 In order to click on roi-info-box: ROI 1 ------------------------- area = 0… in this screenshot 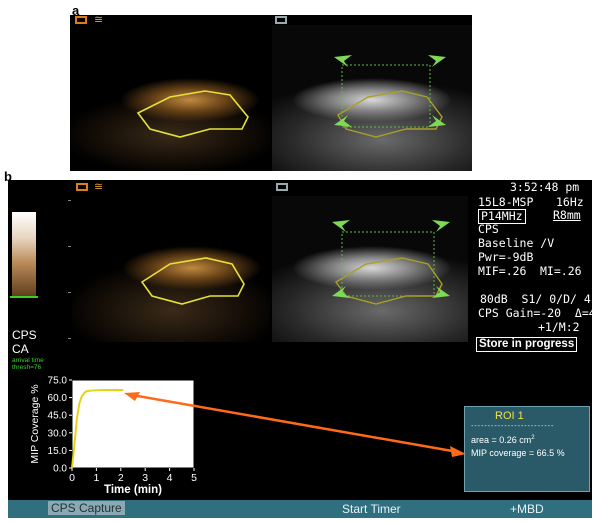, I will do `click(527, 449)`.